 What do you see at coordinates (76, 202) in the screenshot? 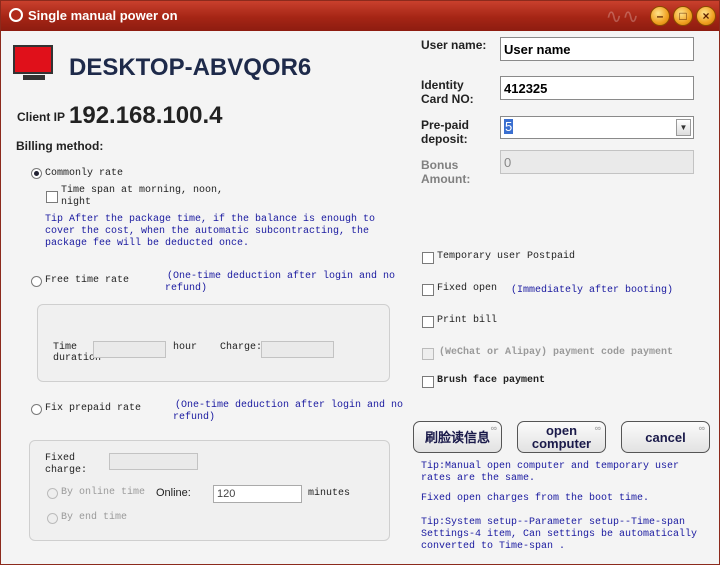
I see `time-span-label-2: night` at bounding box center [76, 202].